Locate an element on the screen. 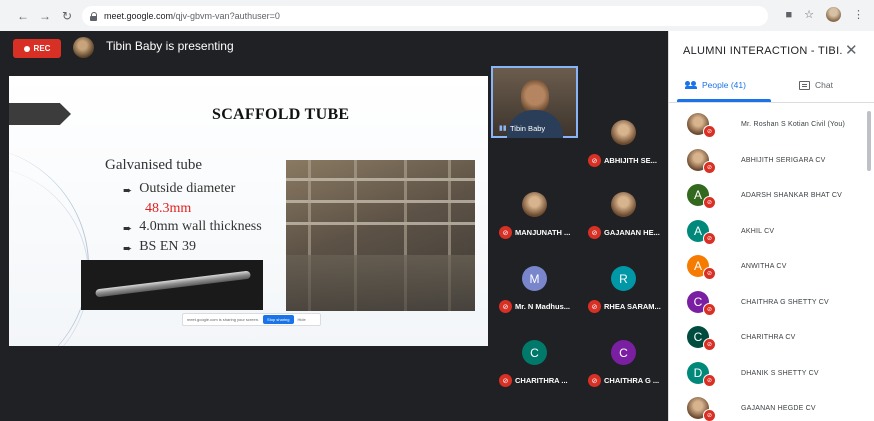 This screenshot has width=874, height=421. list-item: A ⊘ ANWITHA CV is located at coordinates (767, 271).